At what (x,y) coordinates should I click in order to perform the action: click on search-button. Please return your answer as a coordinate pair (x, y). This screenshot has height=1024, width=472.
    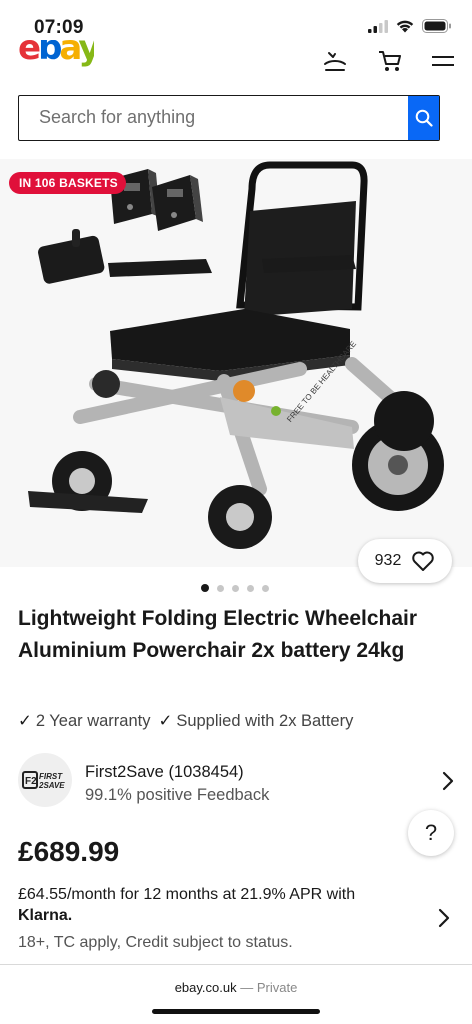
    Looking at the image, I should click on (423, 118).